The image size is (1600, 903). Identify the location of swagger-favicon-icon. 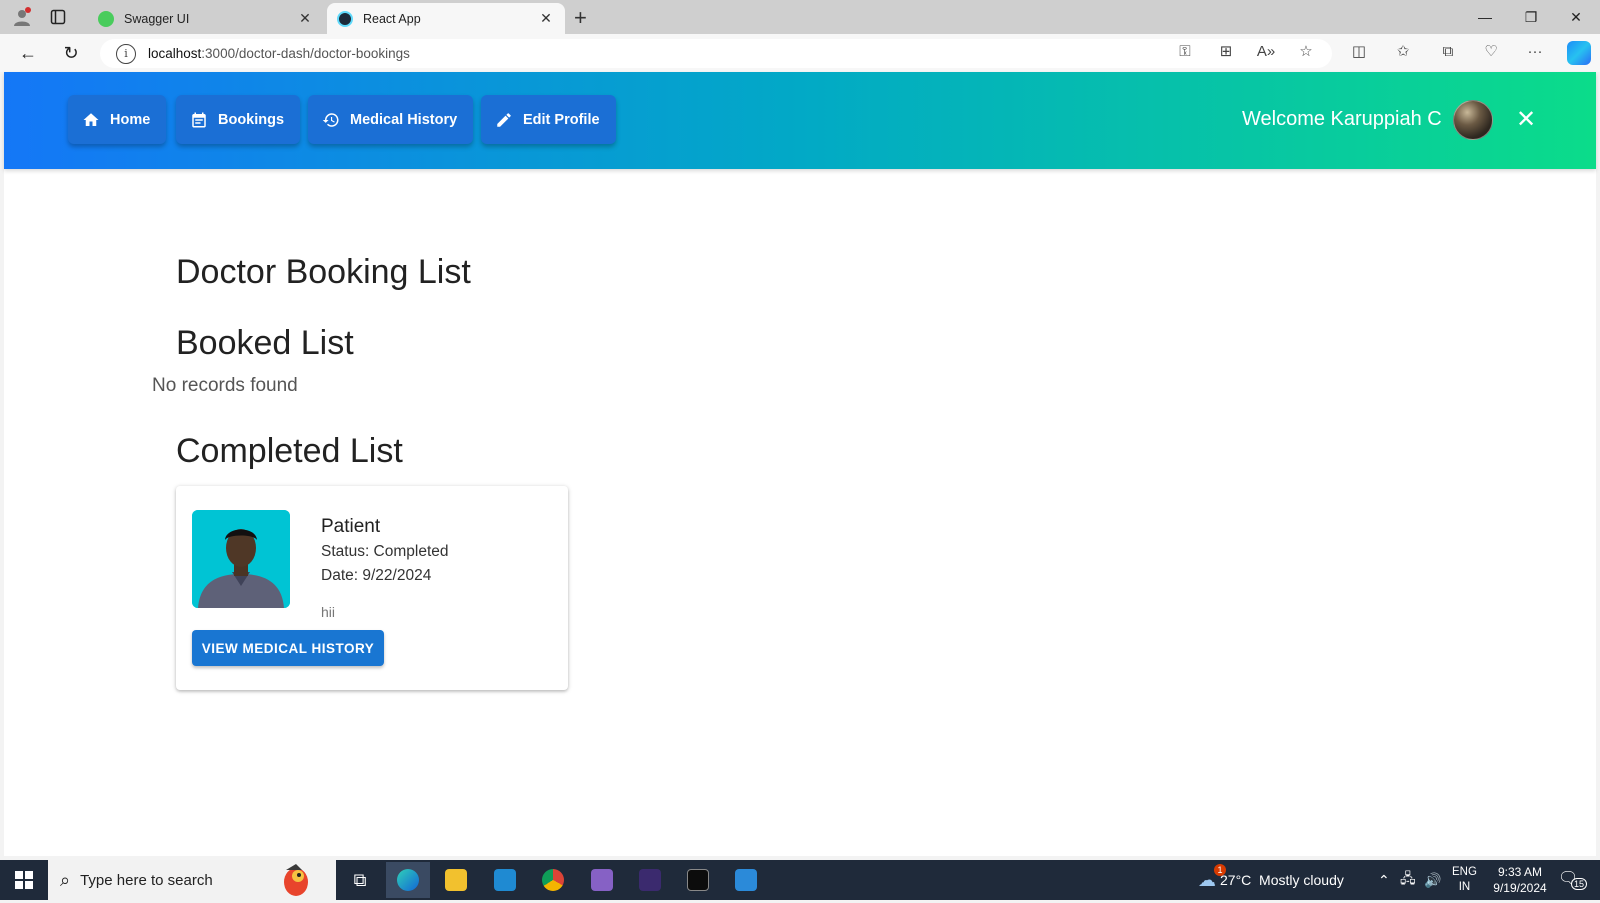
(106, 18).